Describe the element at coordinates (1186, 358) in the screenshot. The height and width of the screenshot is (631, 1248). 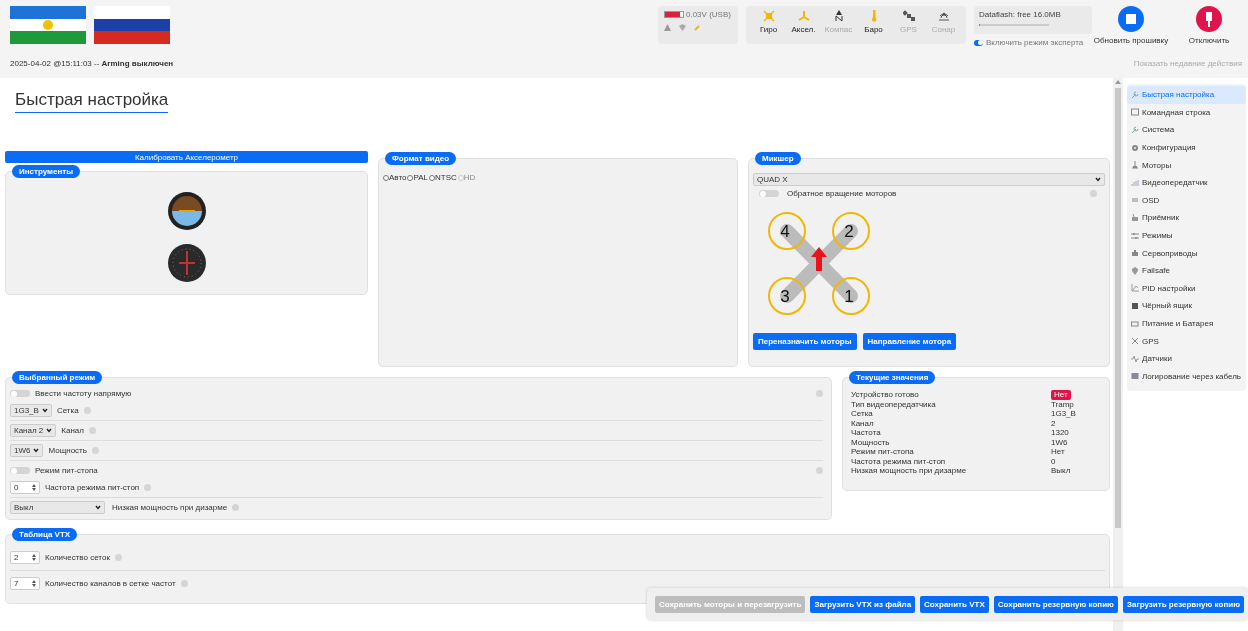
I see `sidebar-item: Датчики` at that location.